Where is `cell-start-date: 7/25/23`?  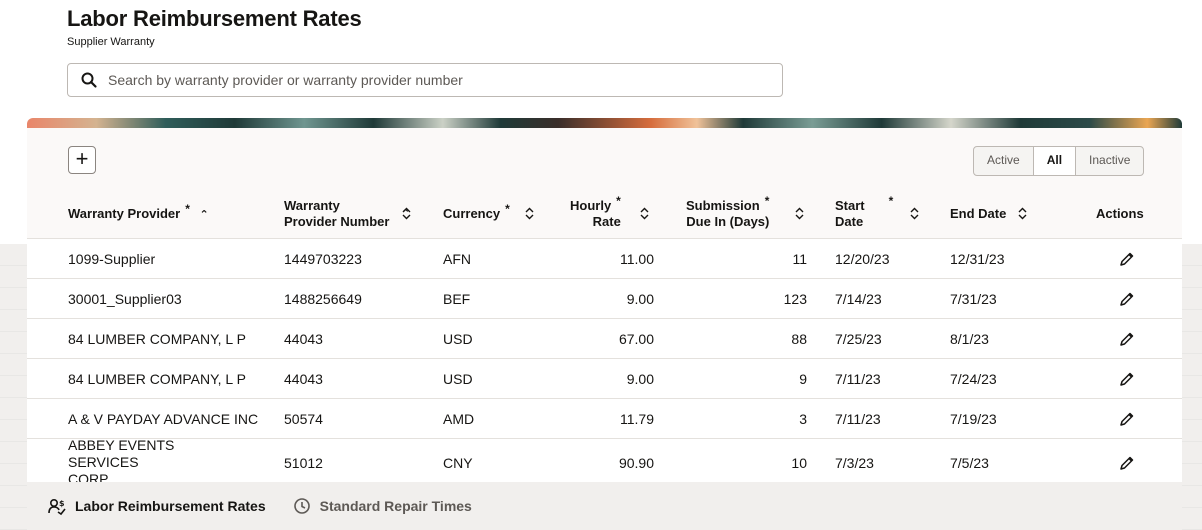 cell-start-date: 7/25/23 is located at coordinates (858, 338).